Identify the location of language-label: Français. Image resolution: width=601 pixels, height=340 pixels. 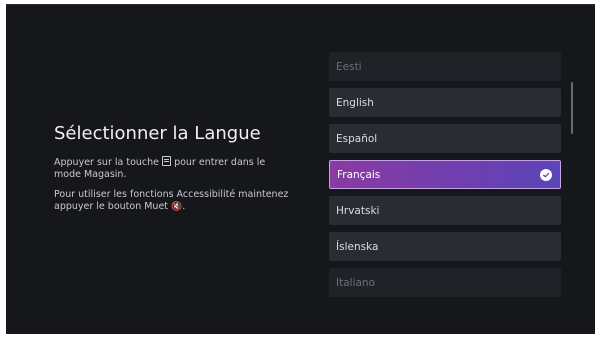
(359, 174).